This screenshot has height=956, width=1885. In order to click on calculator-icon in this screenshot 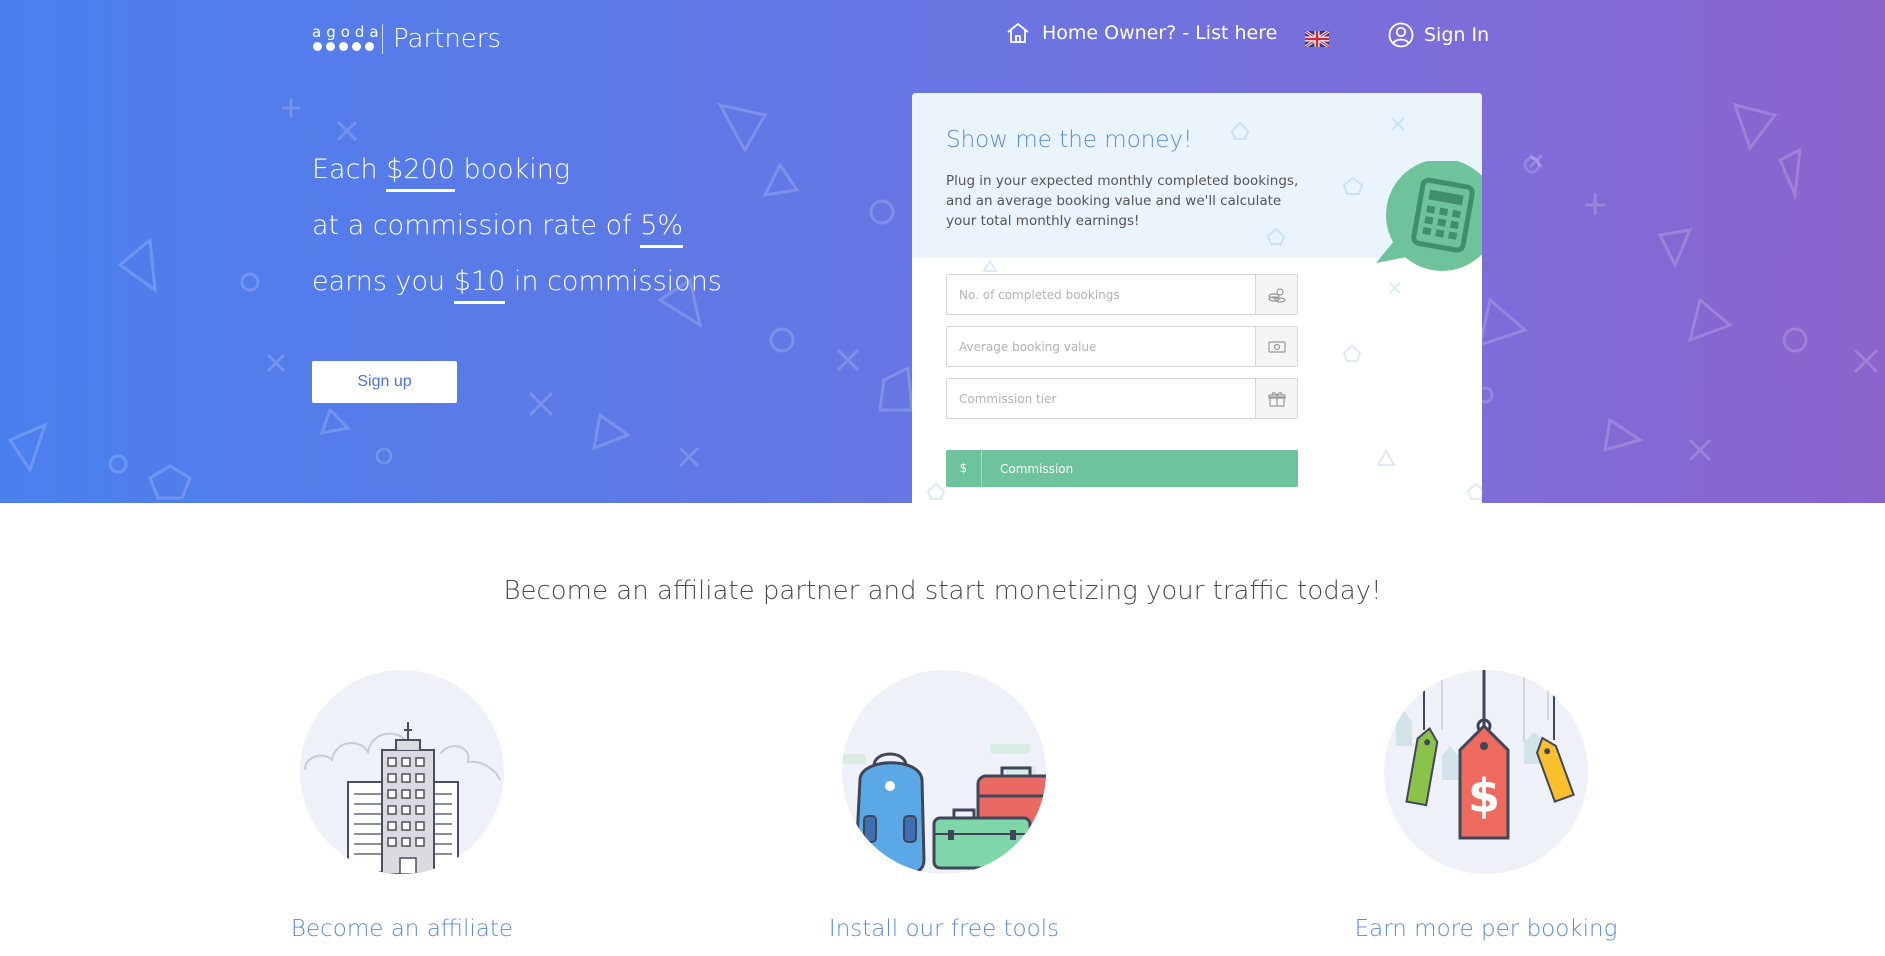, I will do `click(1429, 216)`.